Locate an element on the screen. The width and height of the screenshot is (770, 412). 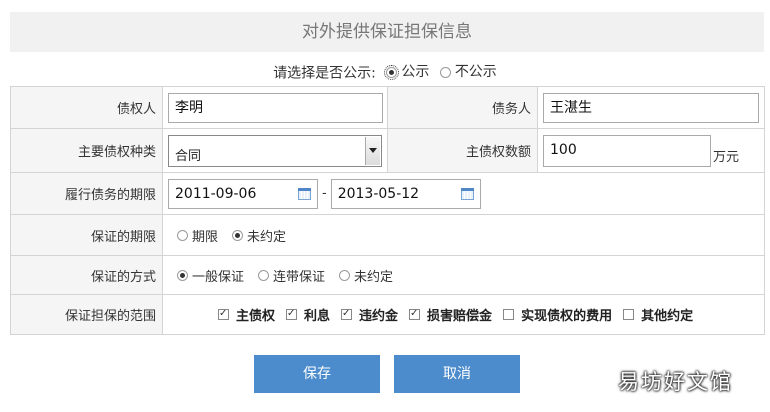
form-row-parties: 债权人 李明 债务人 王湛生 is located at coordinates (387, 107).